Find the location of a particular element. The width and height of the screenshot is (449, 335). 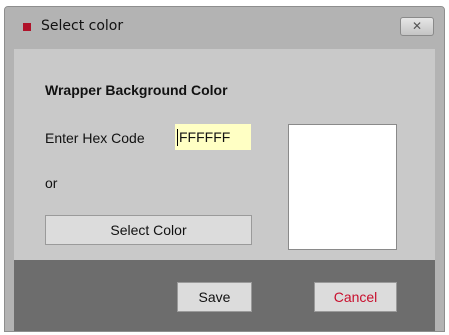

section-title: Wrapper Background Color is located at coordinates (136, 90).